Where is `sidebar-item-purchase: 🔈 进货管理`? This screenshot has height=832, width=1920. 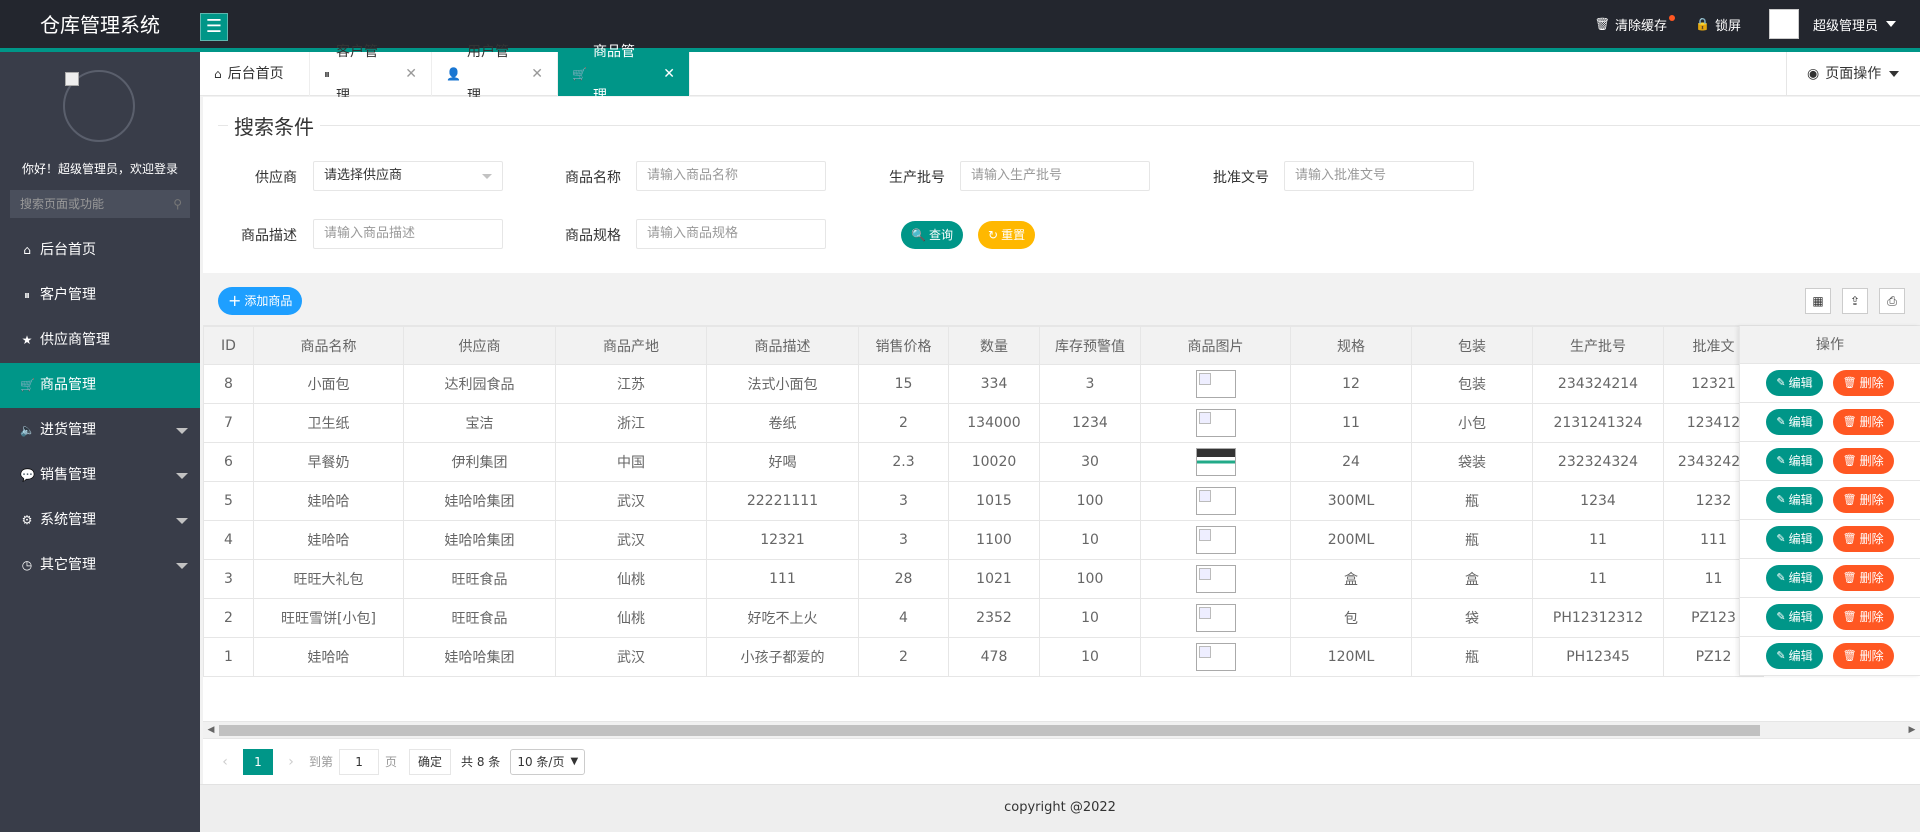 sidebar-item-purchase: 🔈 进货管理 is located at coordinates (100, 430).